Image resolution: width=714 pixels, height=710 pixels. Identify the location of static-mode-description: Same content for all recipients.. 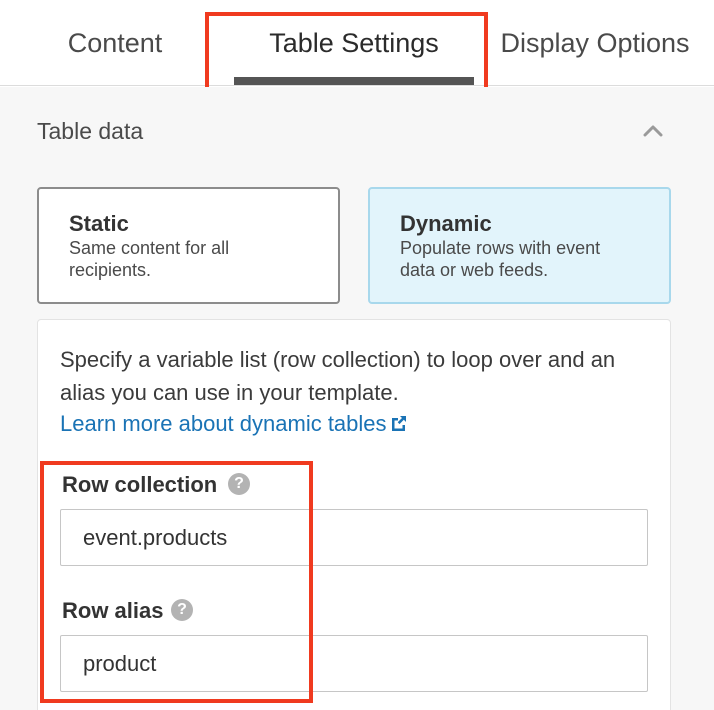
(149, 259).